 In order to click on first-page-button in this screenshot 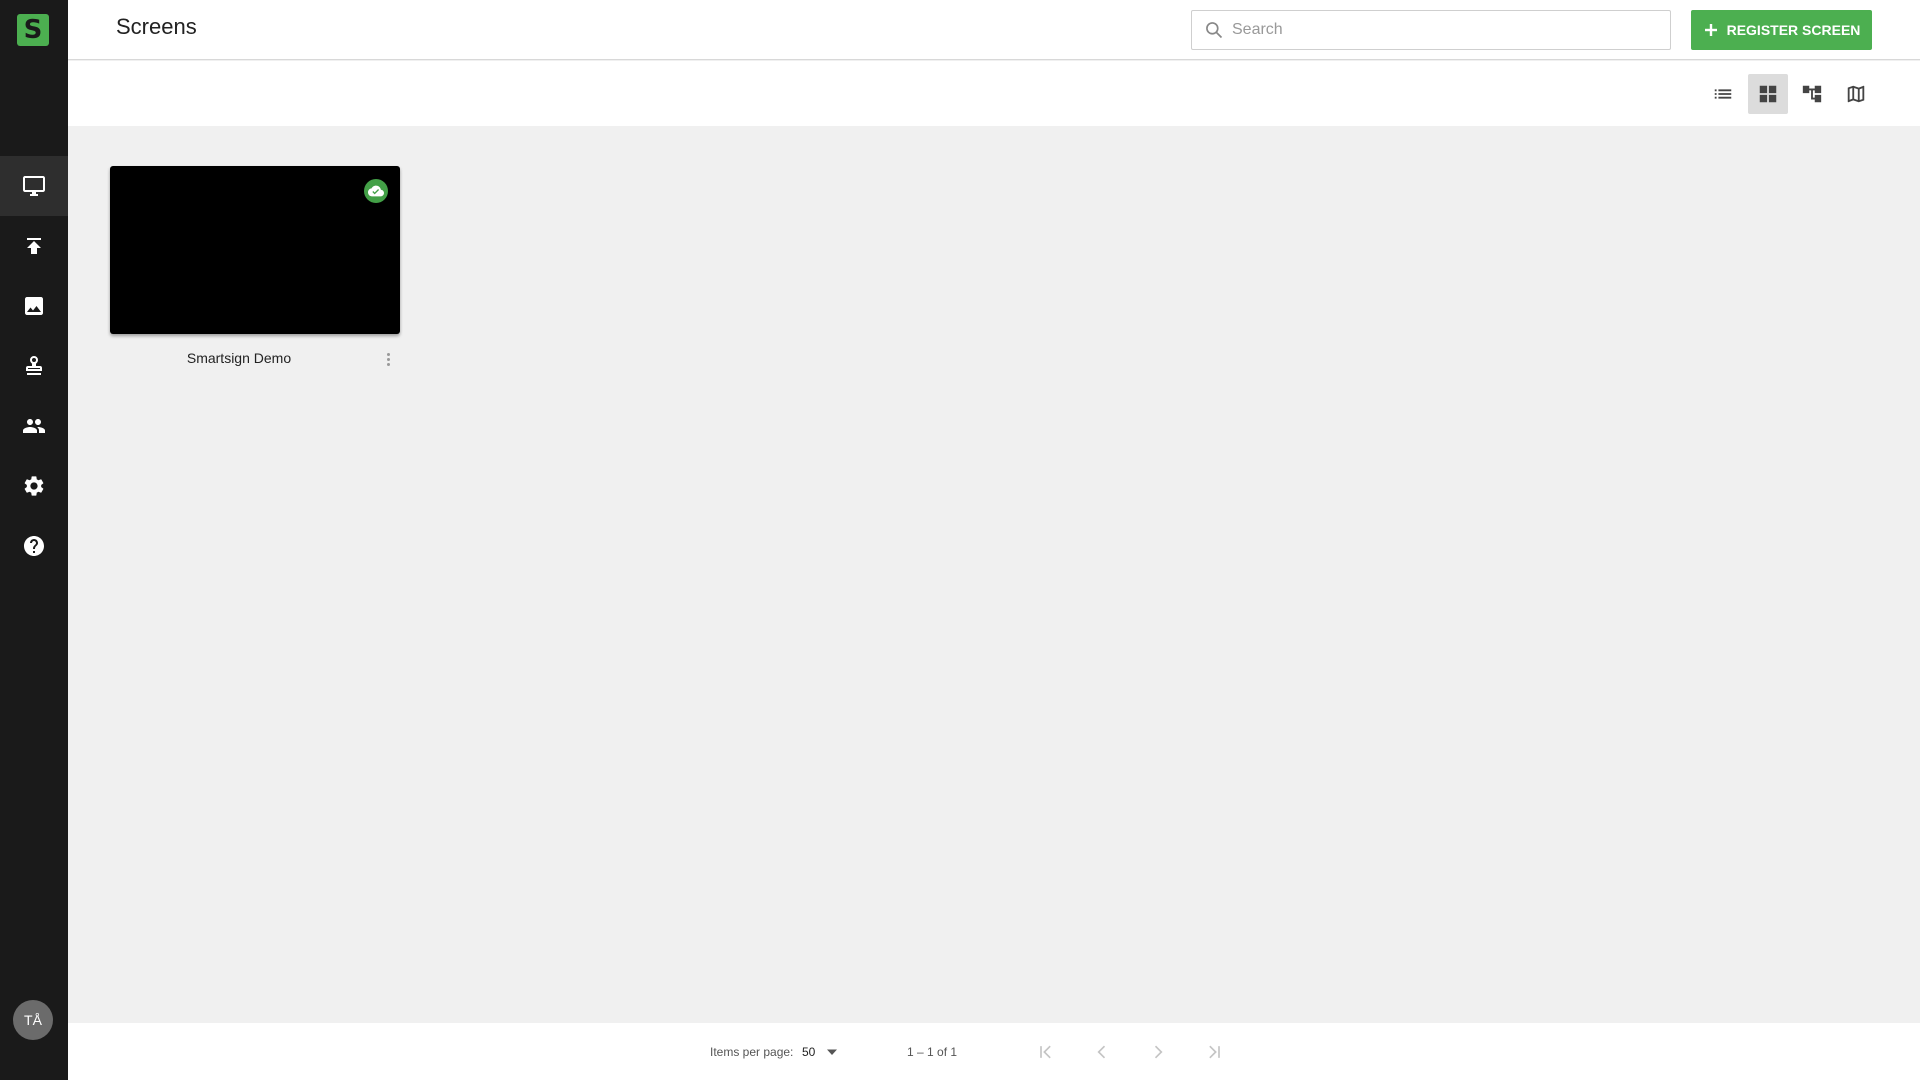, I will do `click(1046, 1052)`.